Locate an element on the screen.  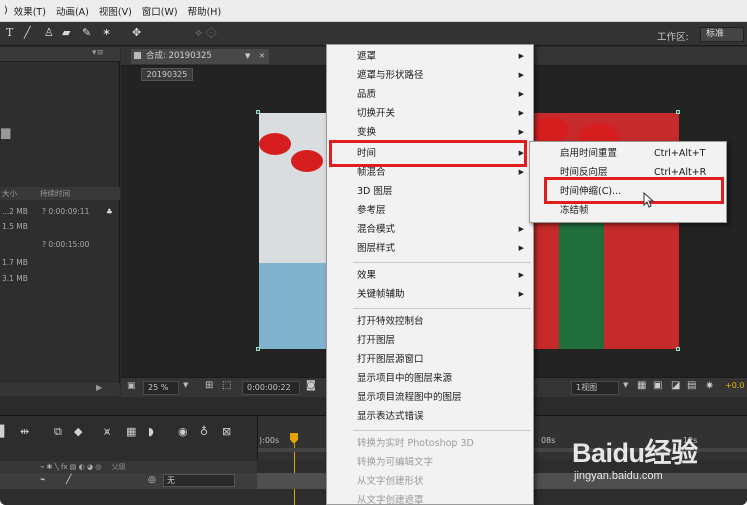
mask-visibility-icon: ⬚ is located at coordinates (226, 385).